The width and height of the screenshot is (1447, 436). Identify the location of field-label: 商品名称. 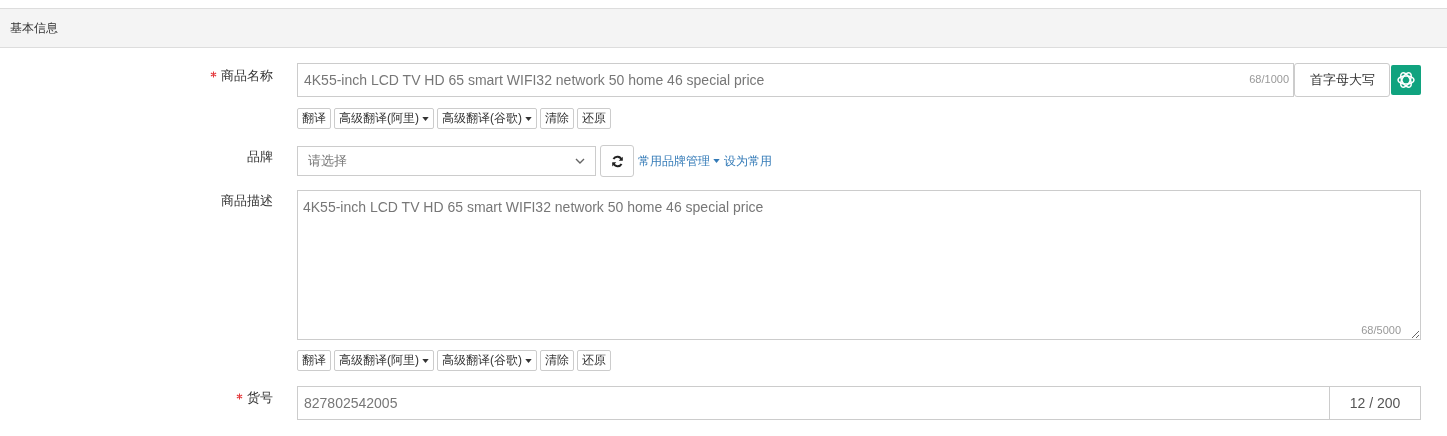
(247, 76).